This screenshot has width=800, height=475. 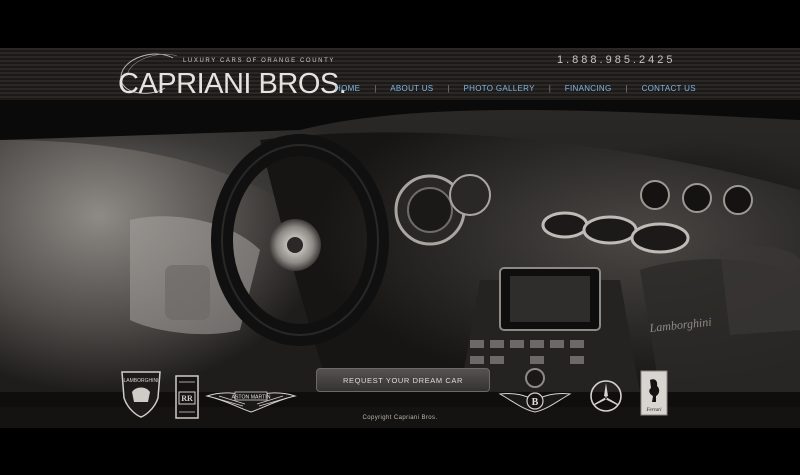 I want to click on mercedes-logo, so click(x=606, y=396).